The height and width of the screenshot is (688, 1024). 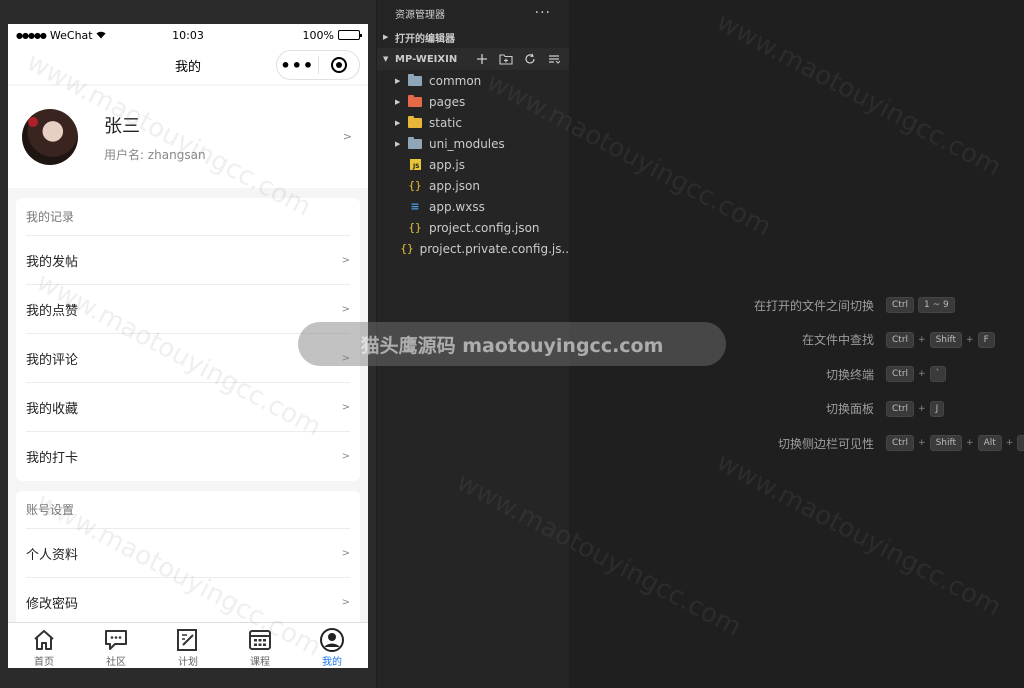 I want to click on project-section: ▼ MP-WEIXIN, so click(x=473, y=59).